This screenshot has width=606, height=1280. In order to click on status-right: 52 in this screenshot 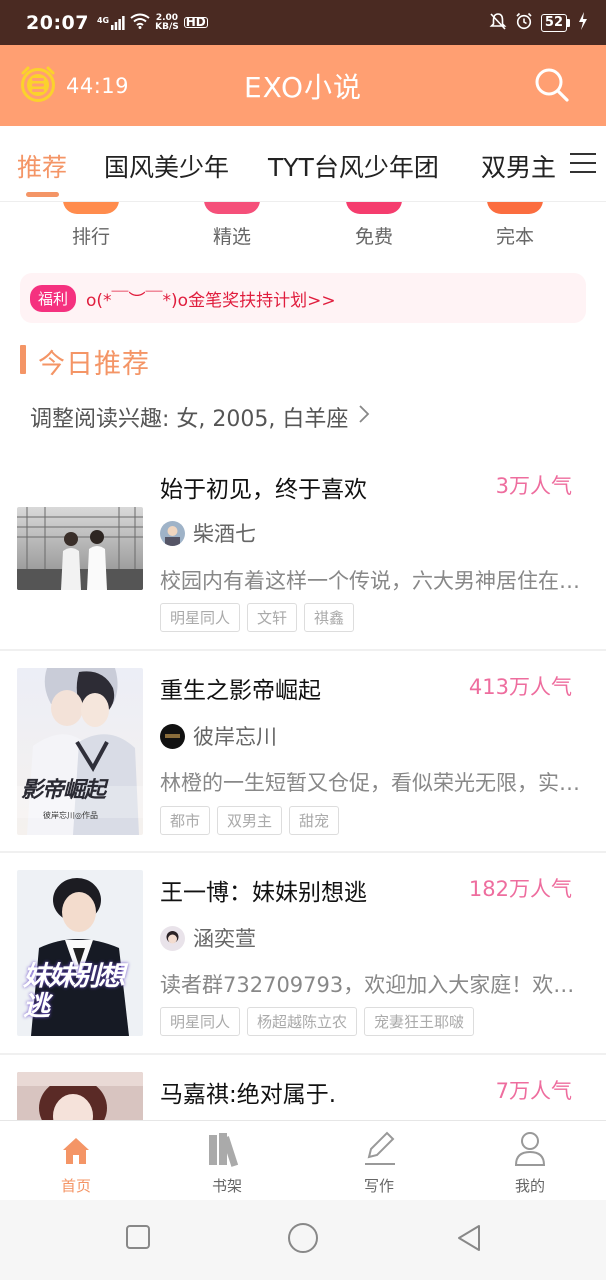, I will do `click(538, 22)`.